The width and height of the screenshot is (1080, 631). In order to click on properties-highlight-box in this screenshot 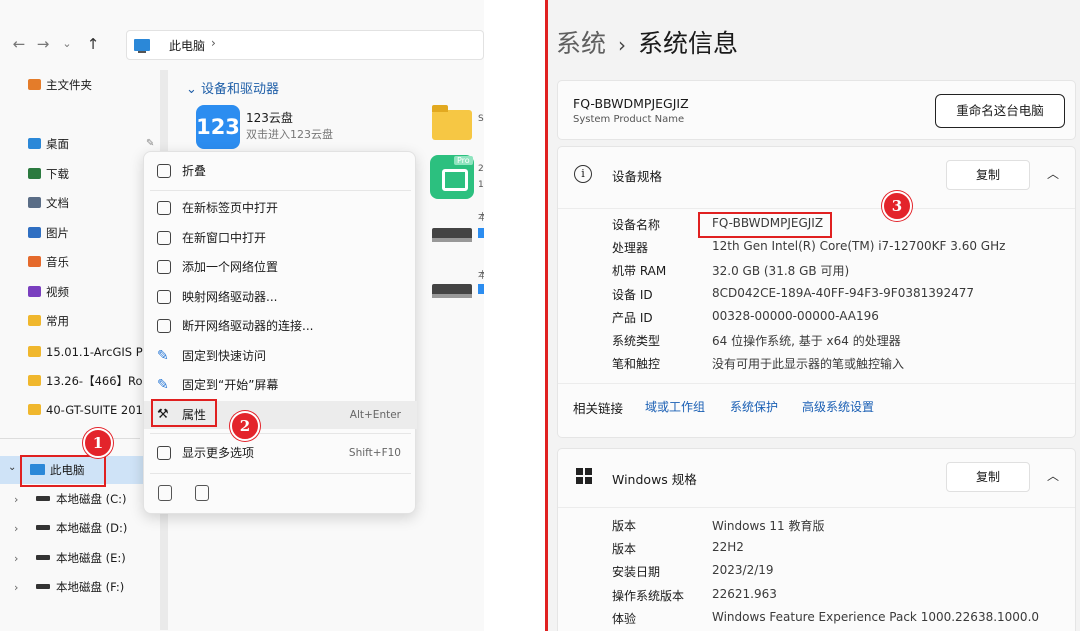, I will do `click(184, 413)`.